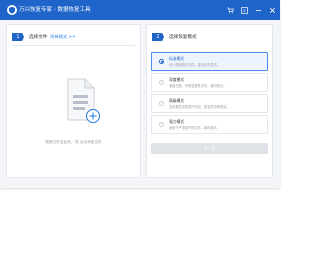  I want to click on step-title: 选择文件, so click(38, 37).